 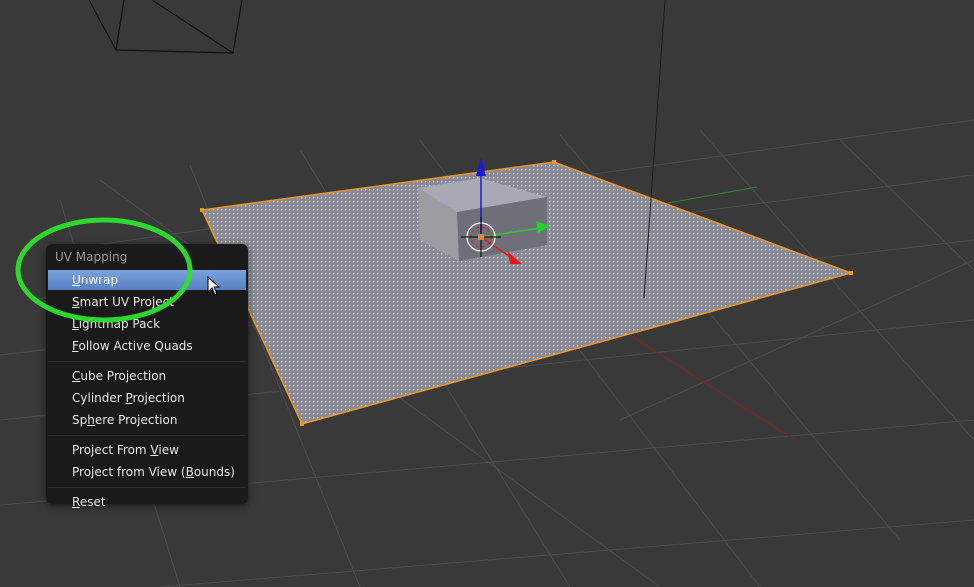 I want to click on menu-item-label-part: L, so click(x=75, y=324).